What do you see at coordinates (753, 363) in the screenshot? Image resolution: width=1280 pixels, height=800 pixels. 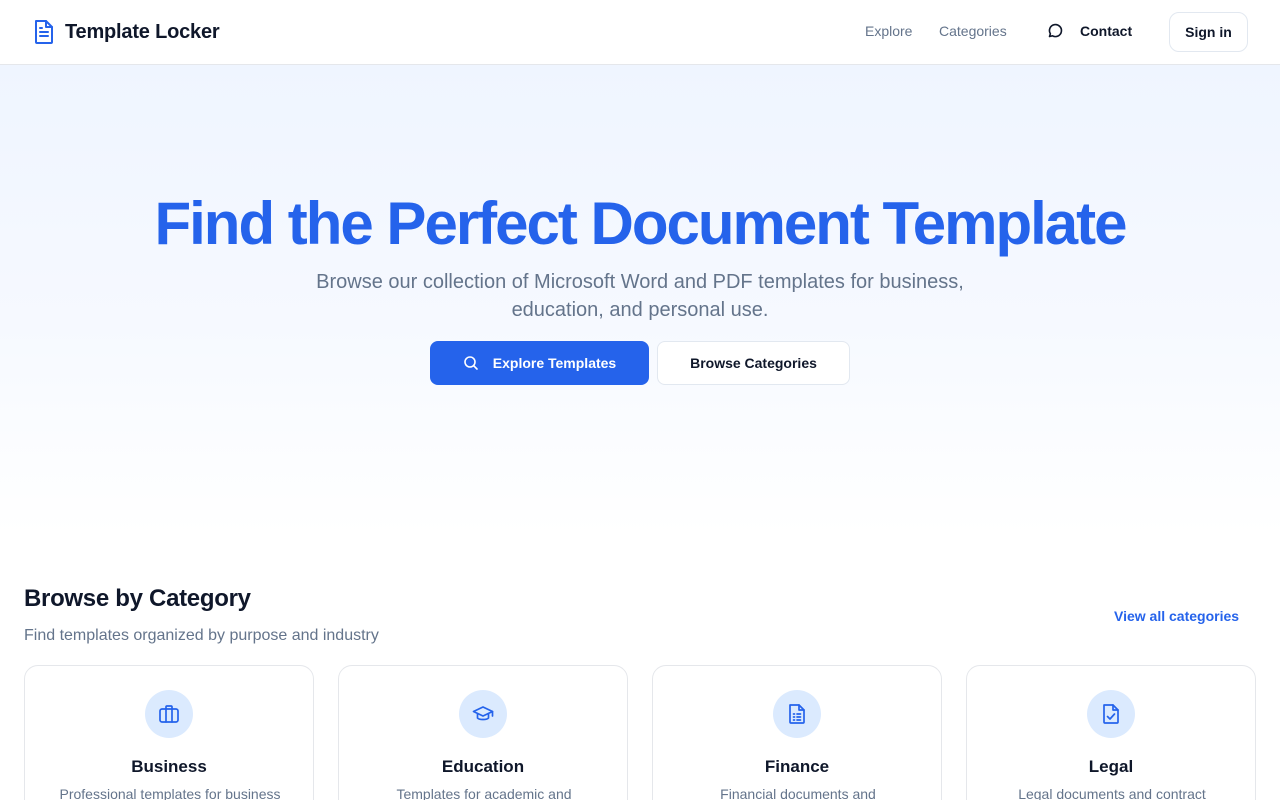 I see `browse-categories-button: Browse Categories` at bounding box center [753, 363].